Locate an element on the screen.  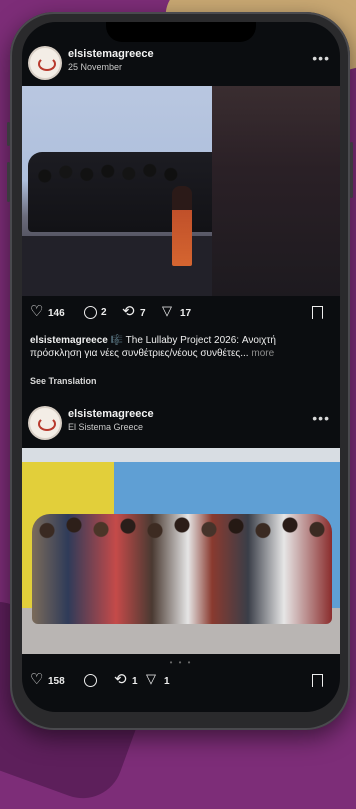
like-button: 158 is located at coordinates (47, 679).